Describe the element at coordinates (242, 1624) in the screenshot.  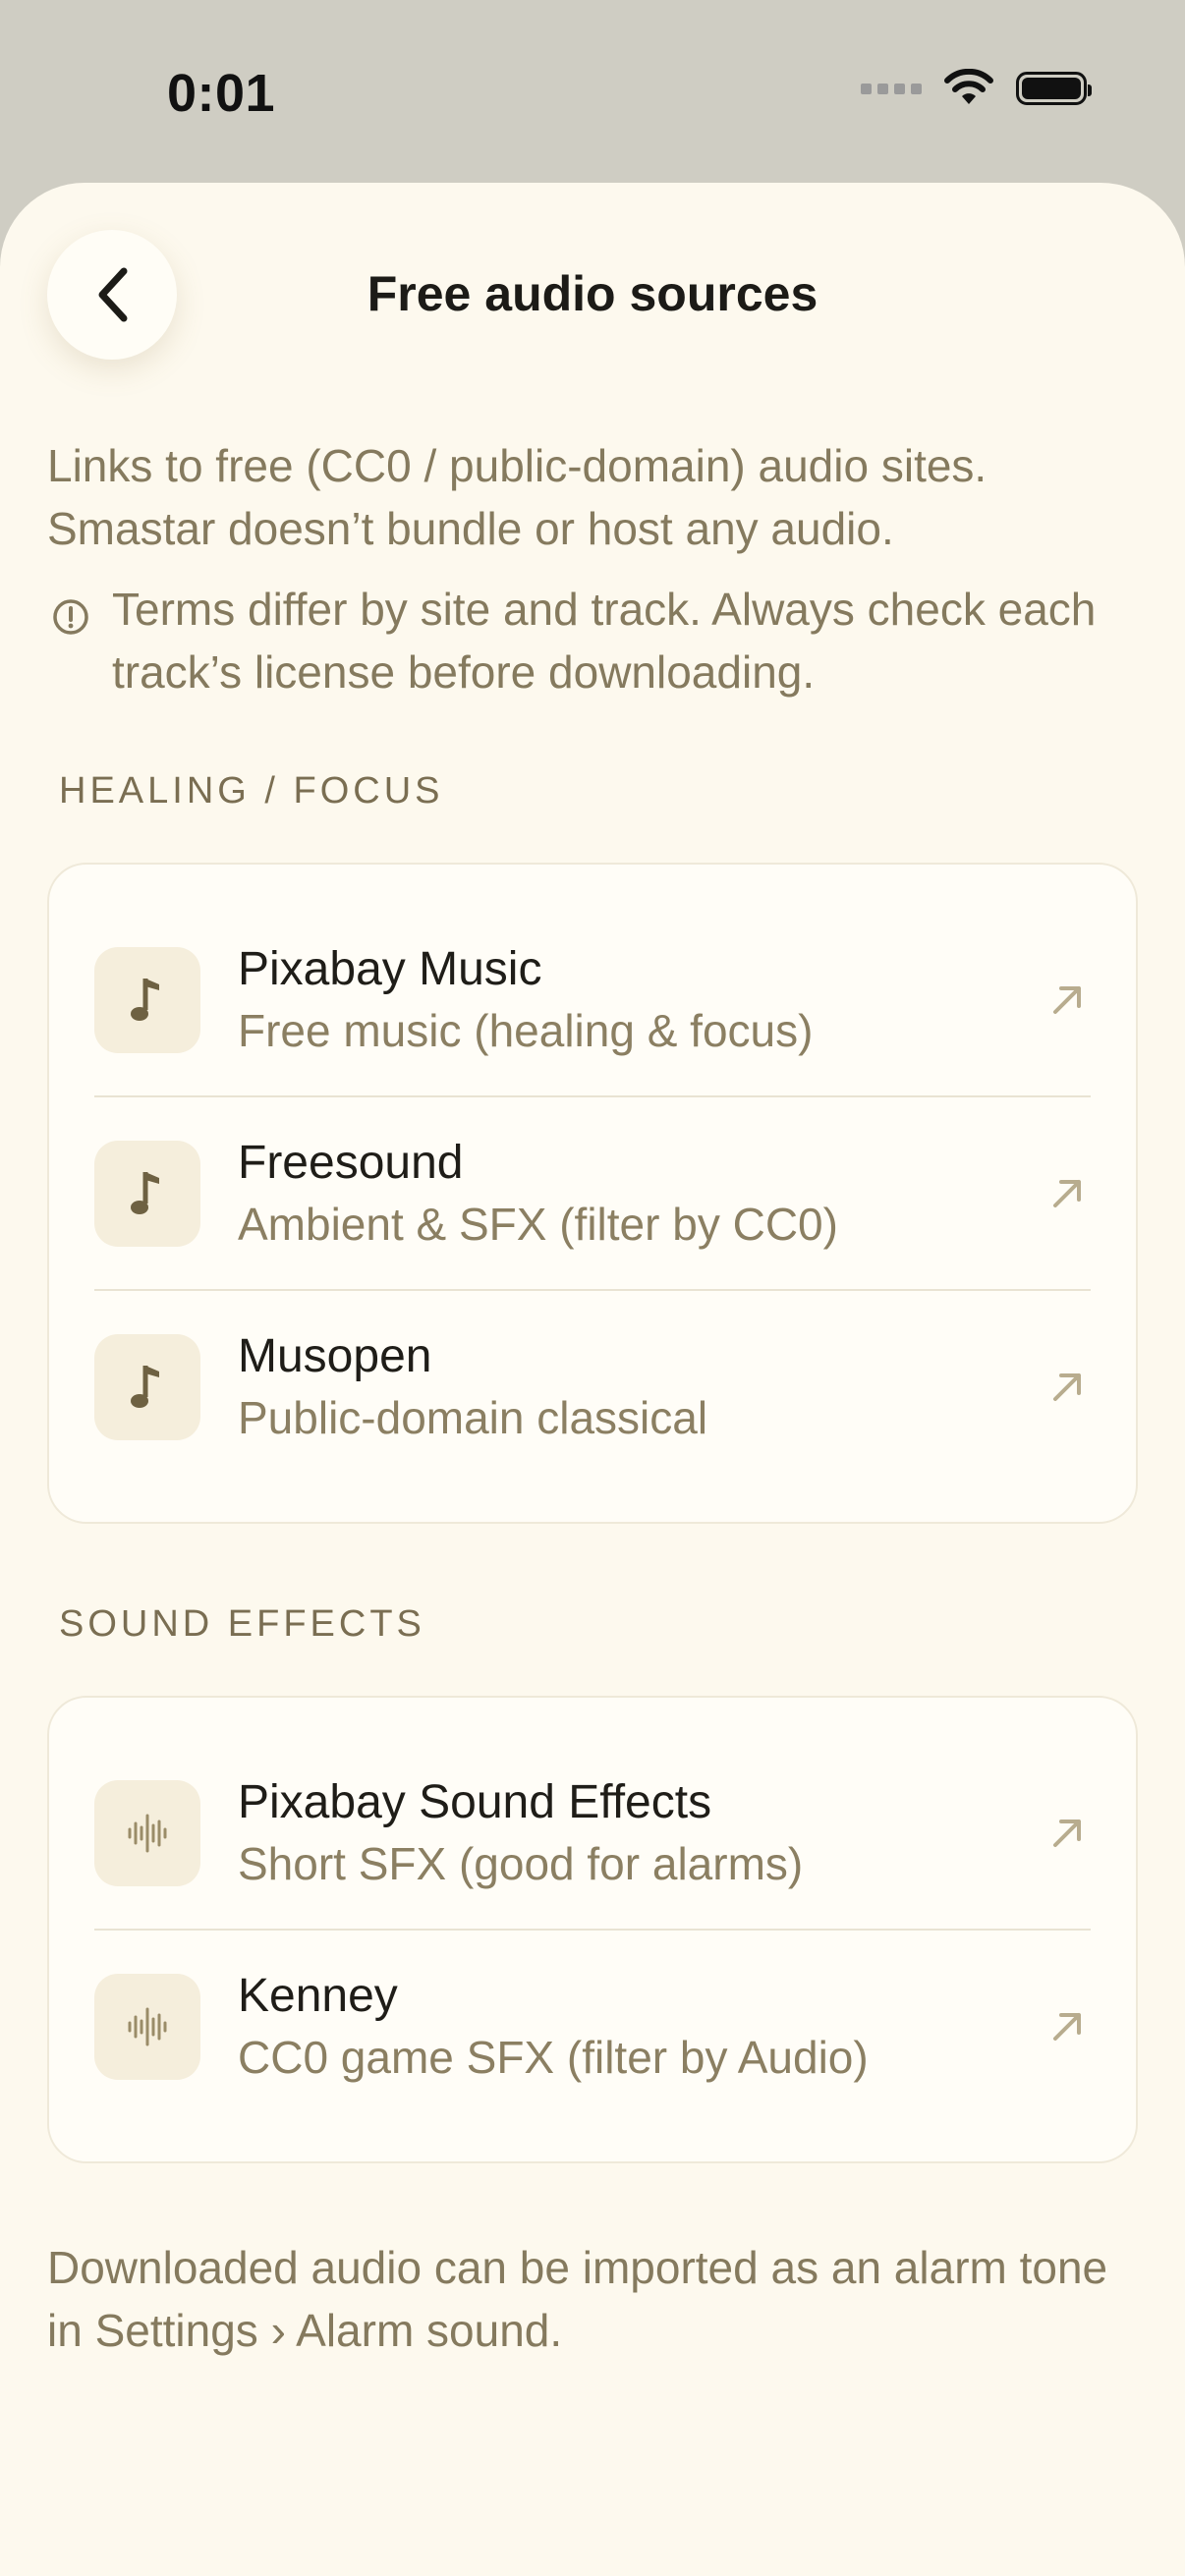
I see `section-label-sound-effects: SOUND EFFECTS` at that location.